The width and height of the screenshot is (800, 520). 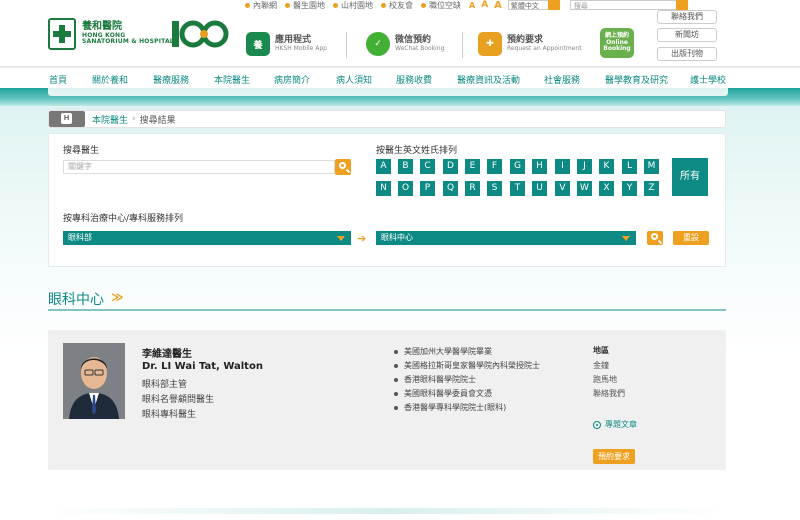 What do you see at coordinates (562, 188) in the screenshot?
I see `letter-v-button: V` at bounding box center [562, 188].